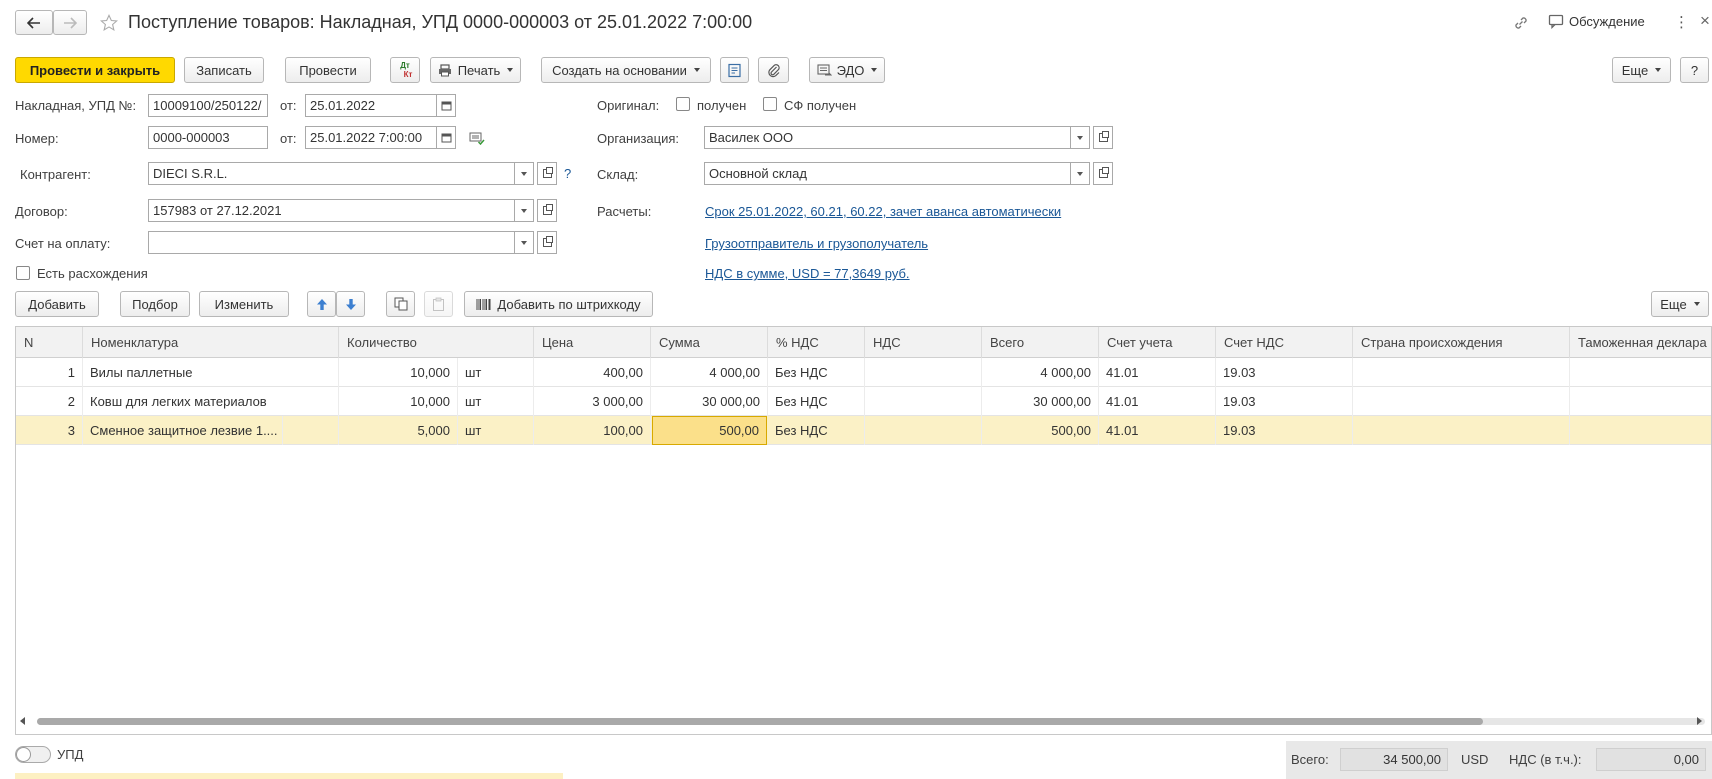 The height and width of the screenshot is (779, 1712). I want to click on organization-dropdown, so click(1080, 137).